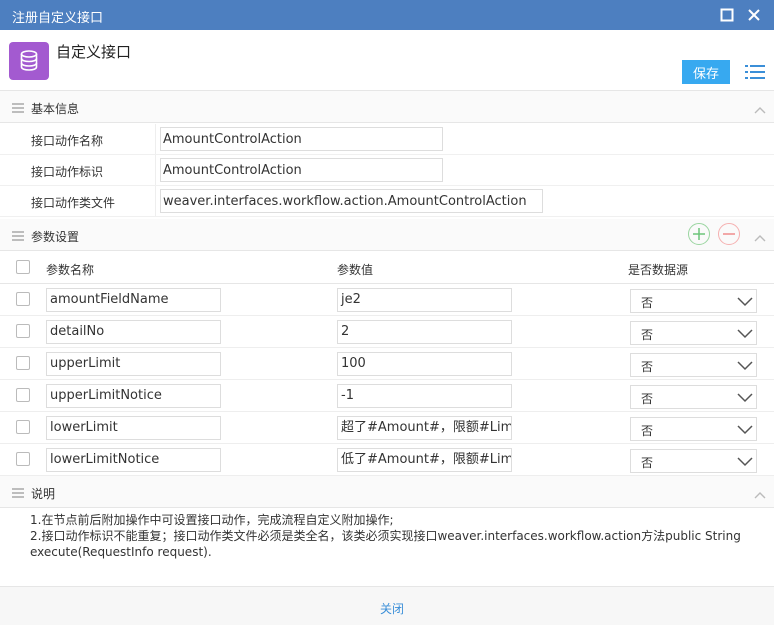  Describe the element at coordinates (133, 300) in the screenshot. I see `param-name-input: amountFieldName` at that location.